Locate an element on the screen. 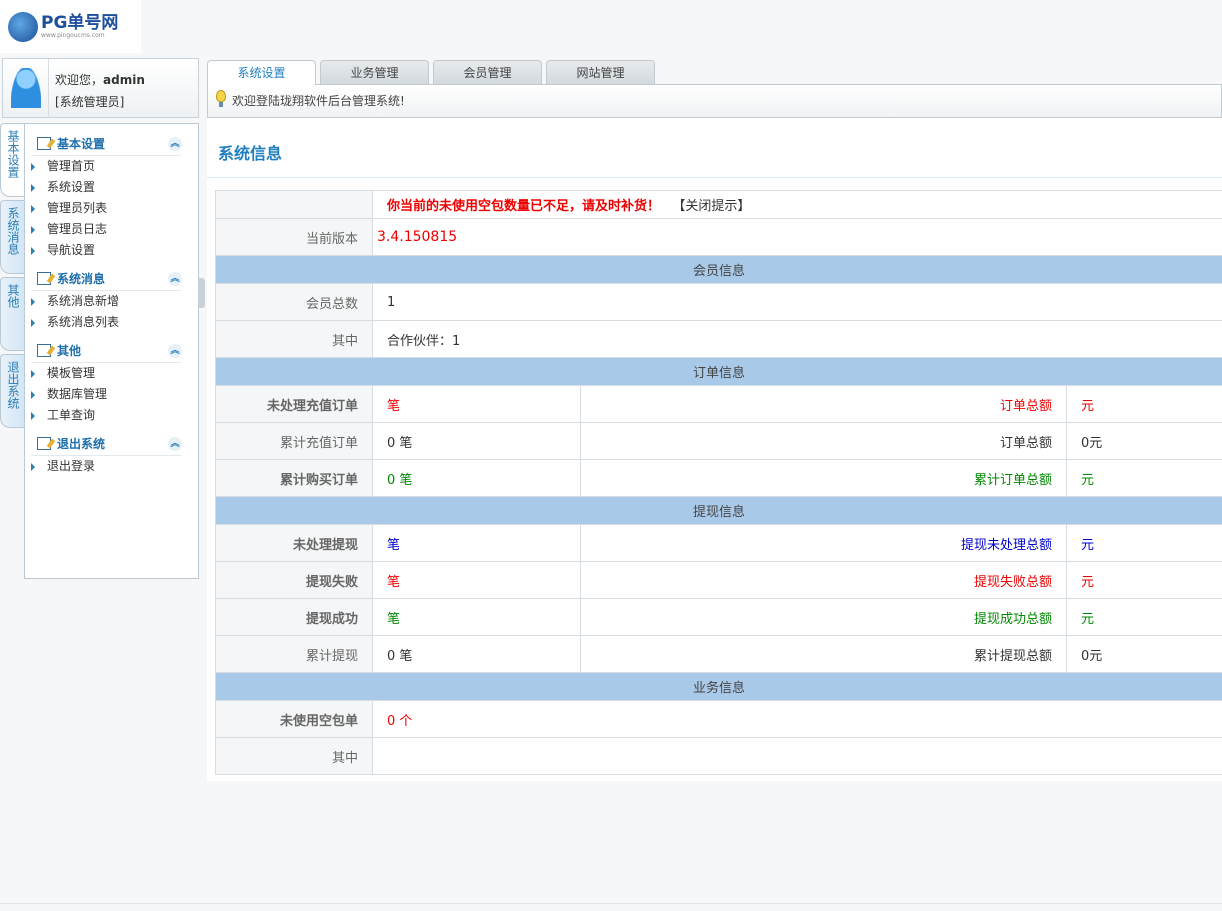  member-total: 1 is located at coordinates (797, 302).